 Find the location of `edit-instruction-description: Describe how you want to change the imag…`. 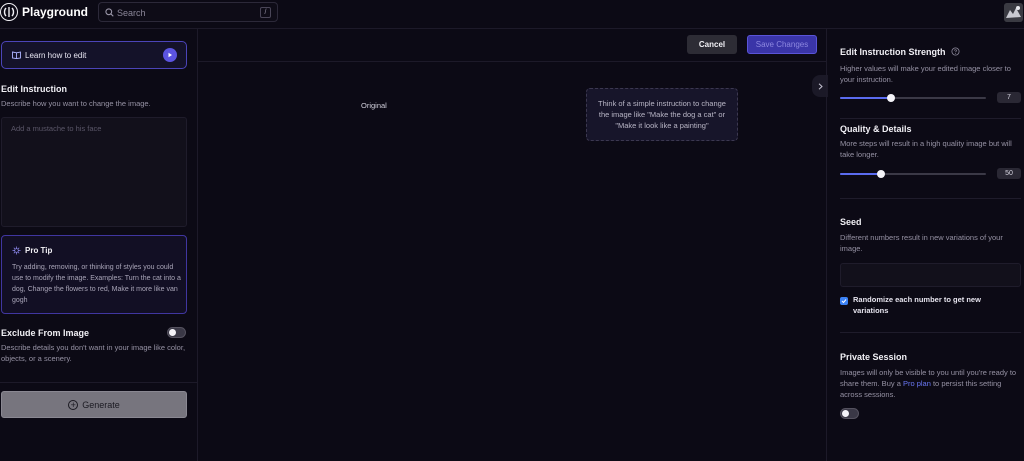

edit-instruction-description: Describe how you want to change the imag… is located at coordinates (76, 103).